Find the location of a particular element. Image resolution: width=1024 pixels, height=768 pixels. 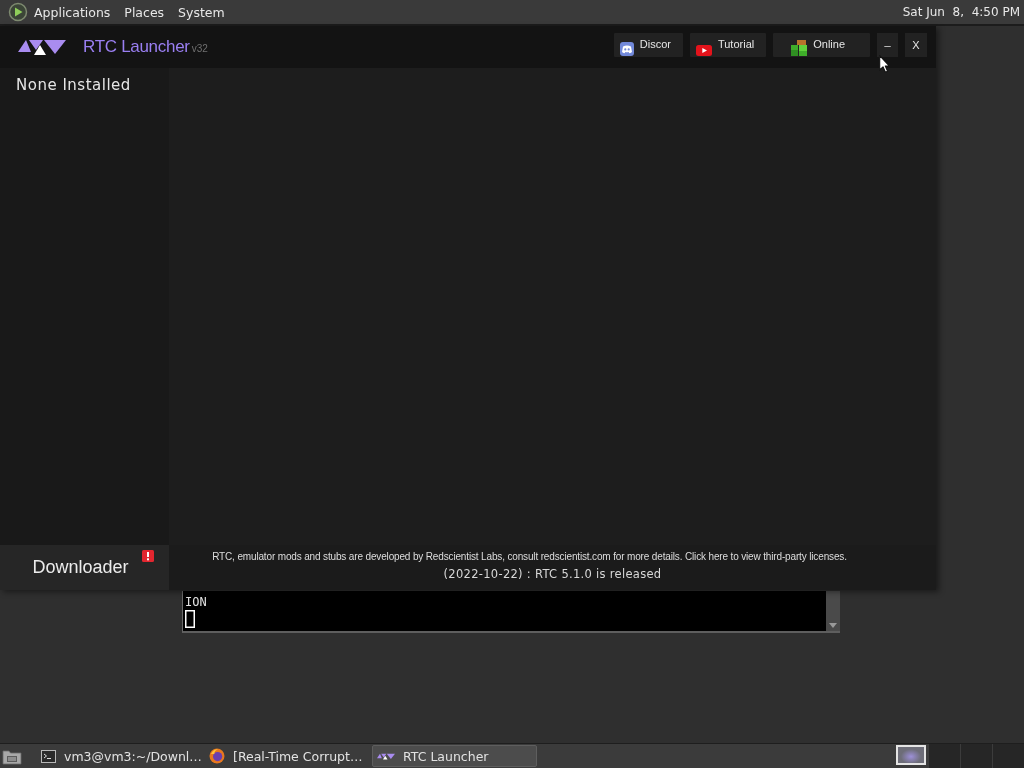

online-button: Online is located at coordinates (821, 45).